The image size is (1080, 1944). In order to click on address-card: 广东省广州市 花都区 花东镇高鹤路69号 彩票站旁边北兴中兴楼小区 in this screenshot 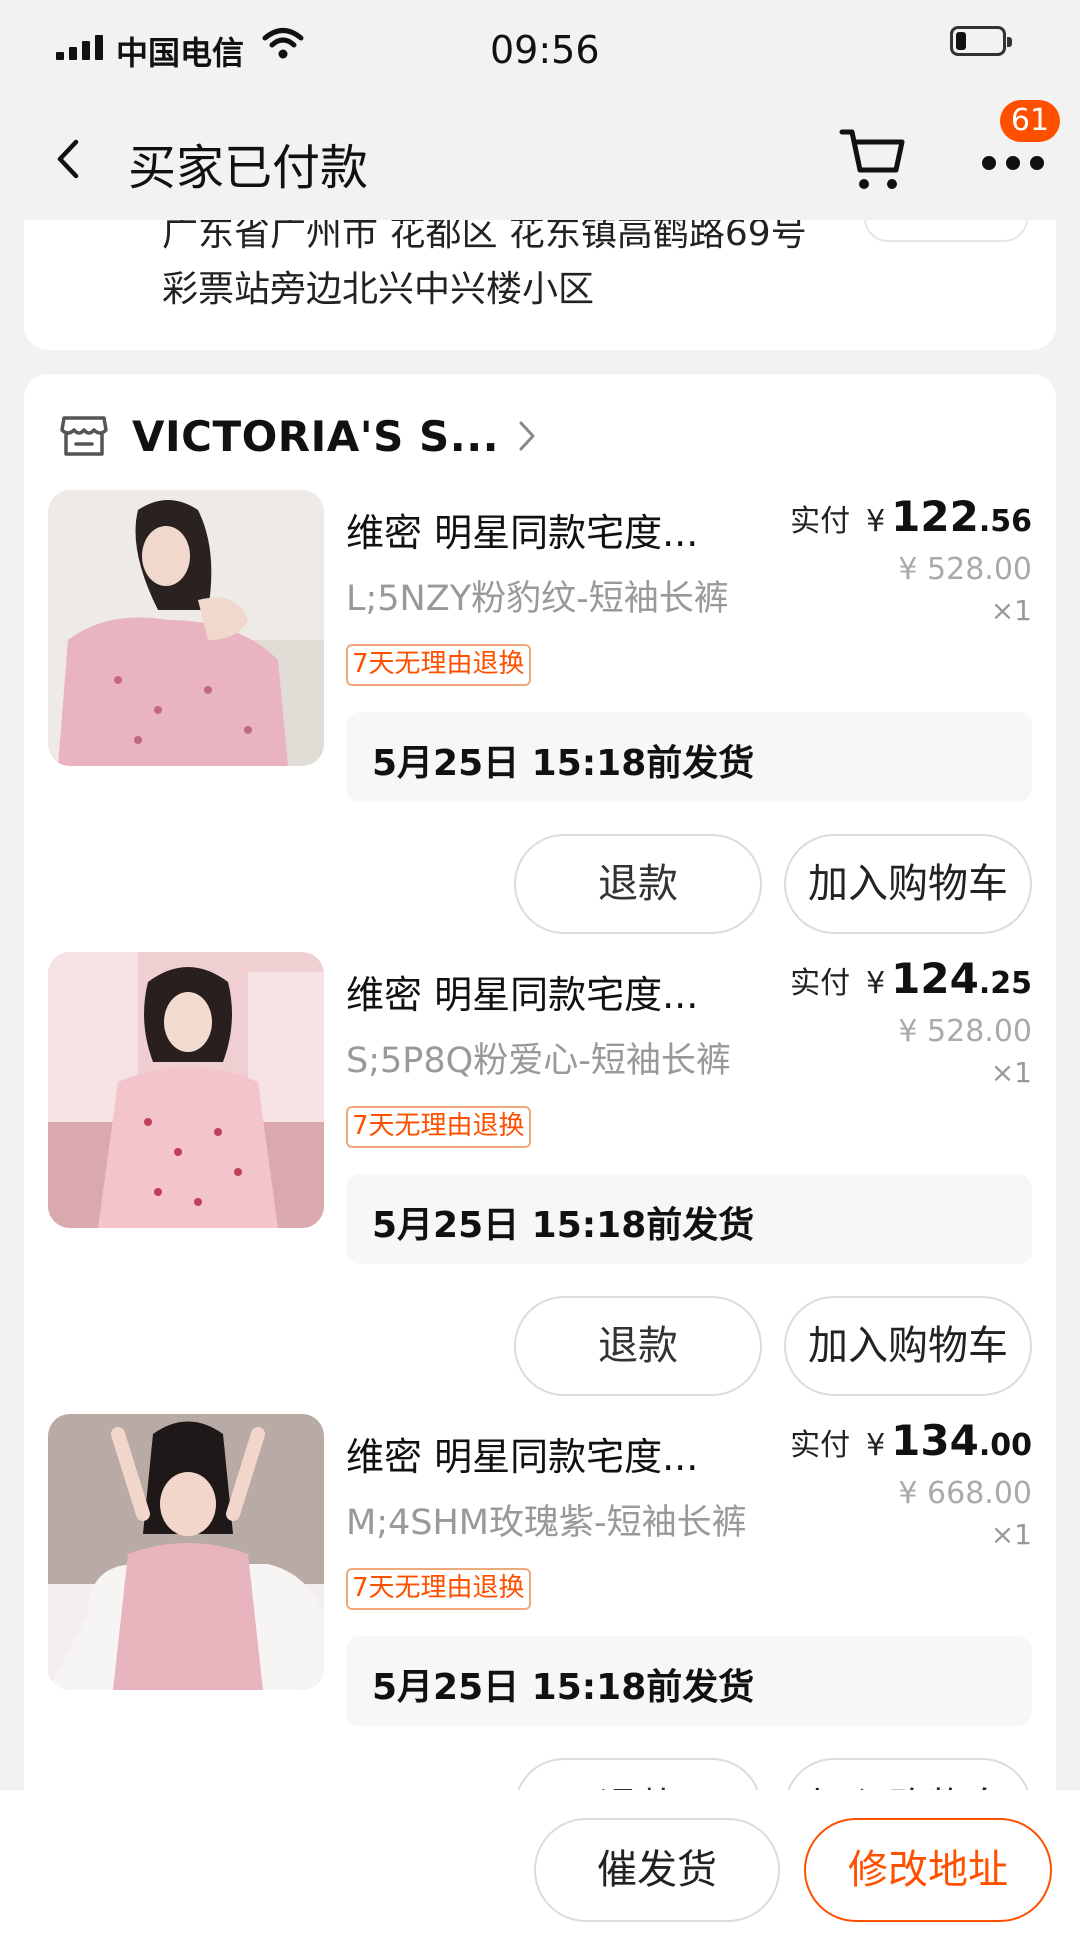, I will do `click(540, 285)`.